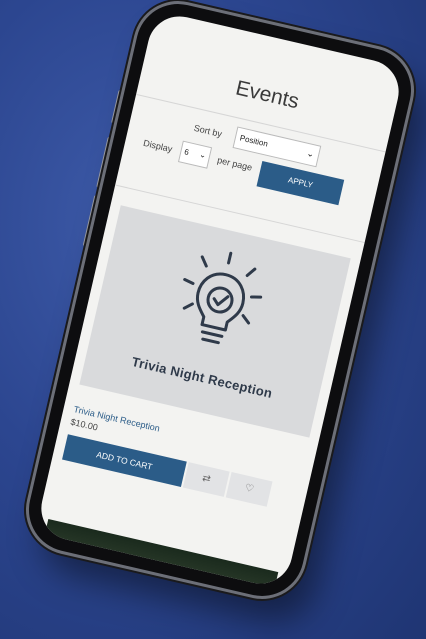  I want to click on heart-icon: ♡, so click(249, 489).